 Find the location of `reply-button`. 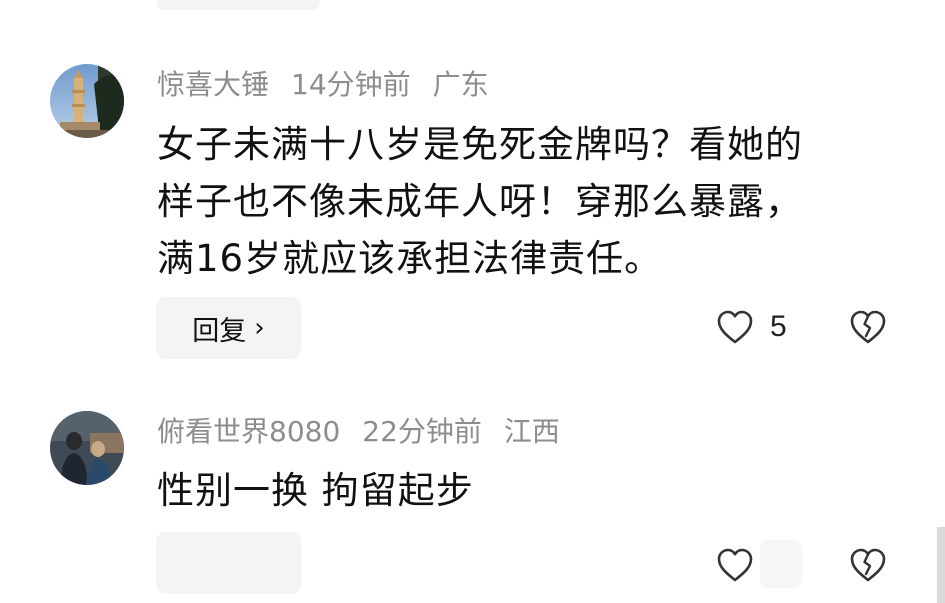

reply-button is located at coordinates (228, 563).